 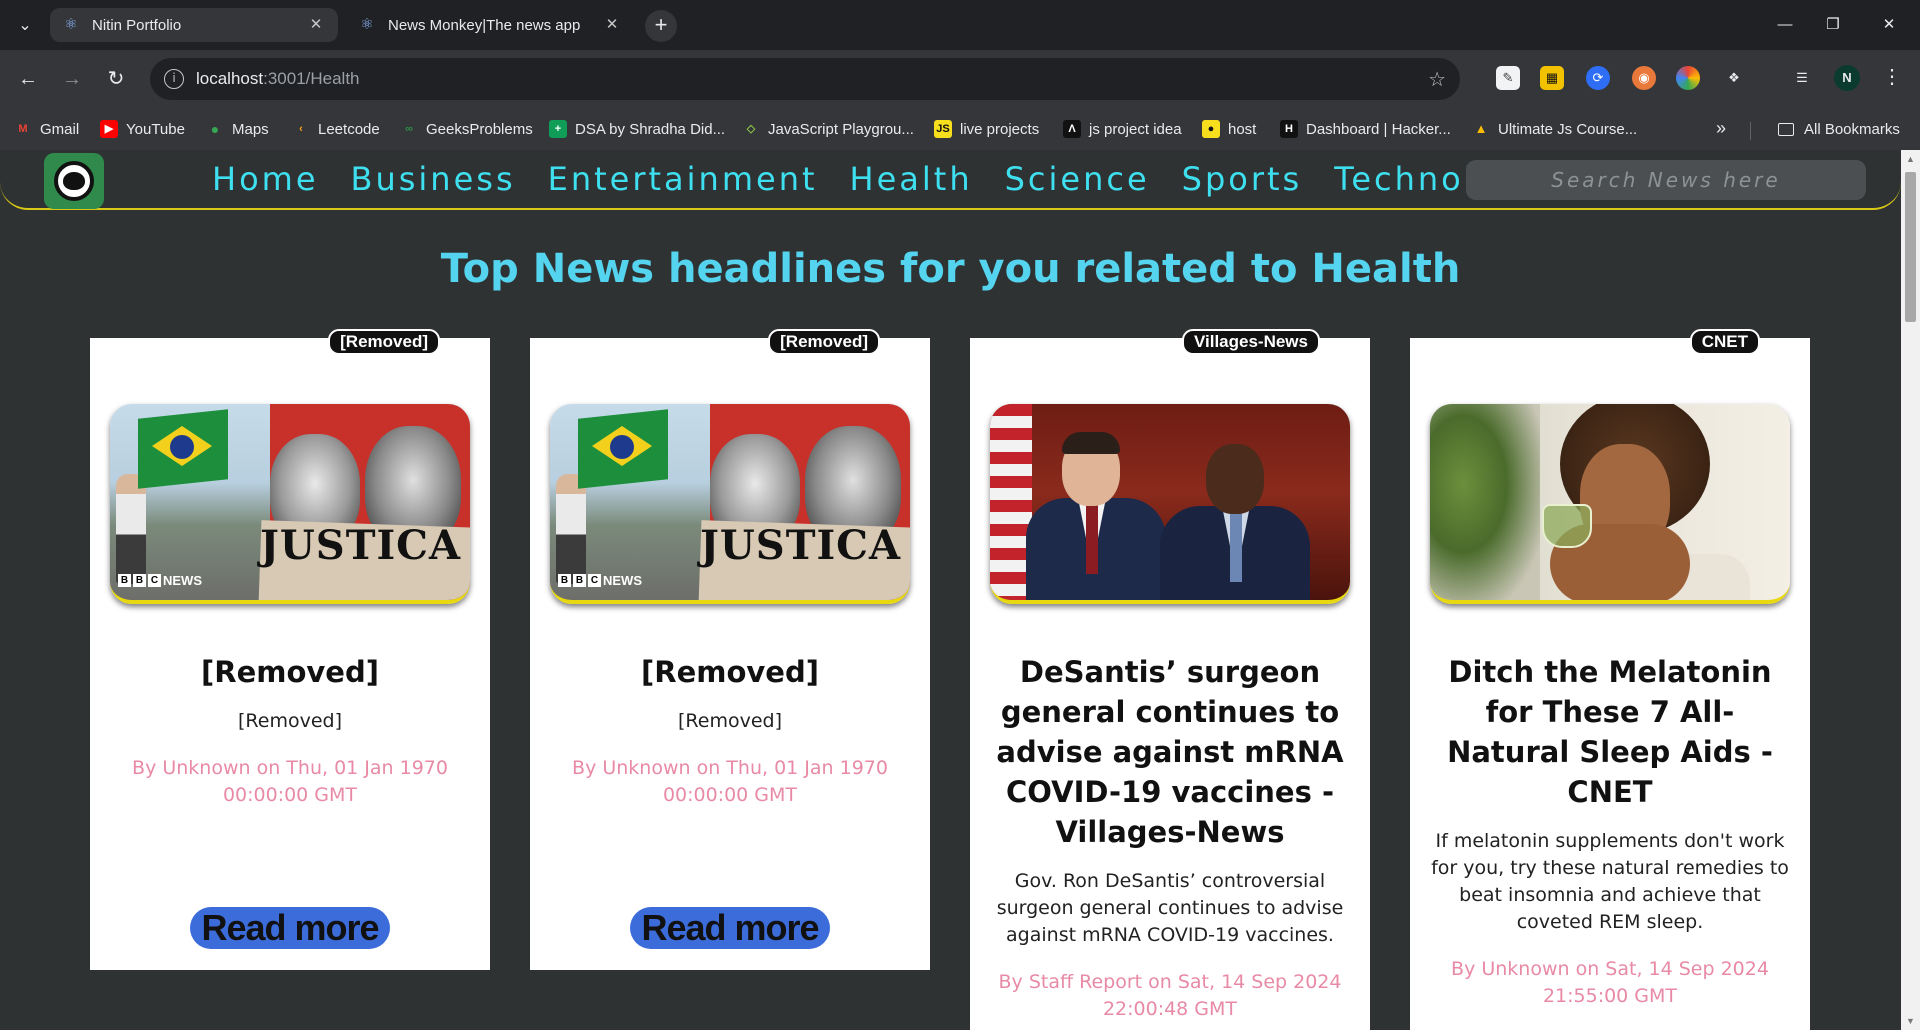 I want to click on nav-link-sports: Sports, so click(x=1242, y=179).